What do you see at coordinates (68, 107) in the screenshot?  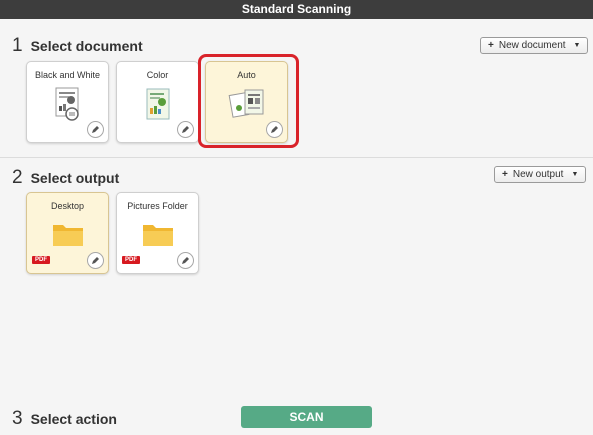 I see `bw-document-icon` at bounding box center [68, 107].